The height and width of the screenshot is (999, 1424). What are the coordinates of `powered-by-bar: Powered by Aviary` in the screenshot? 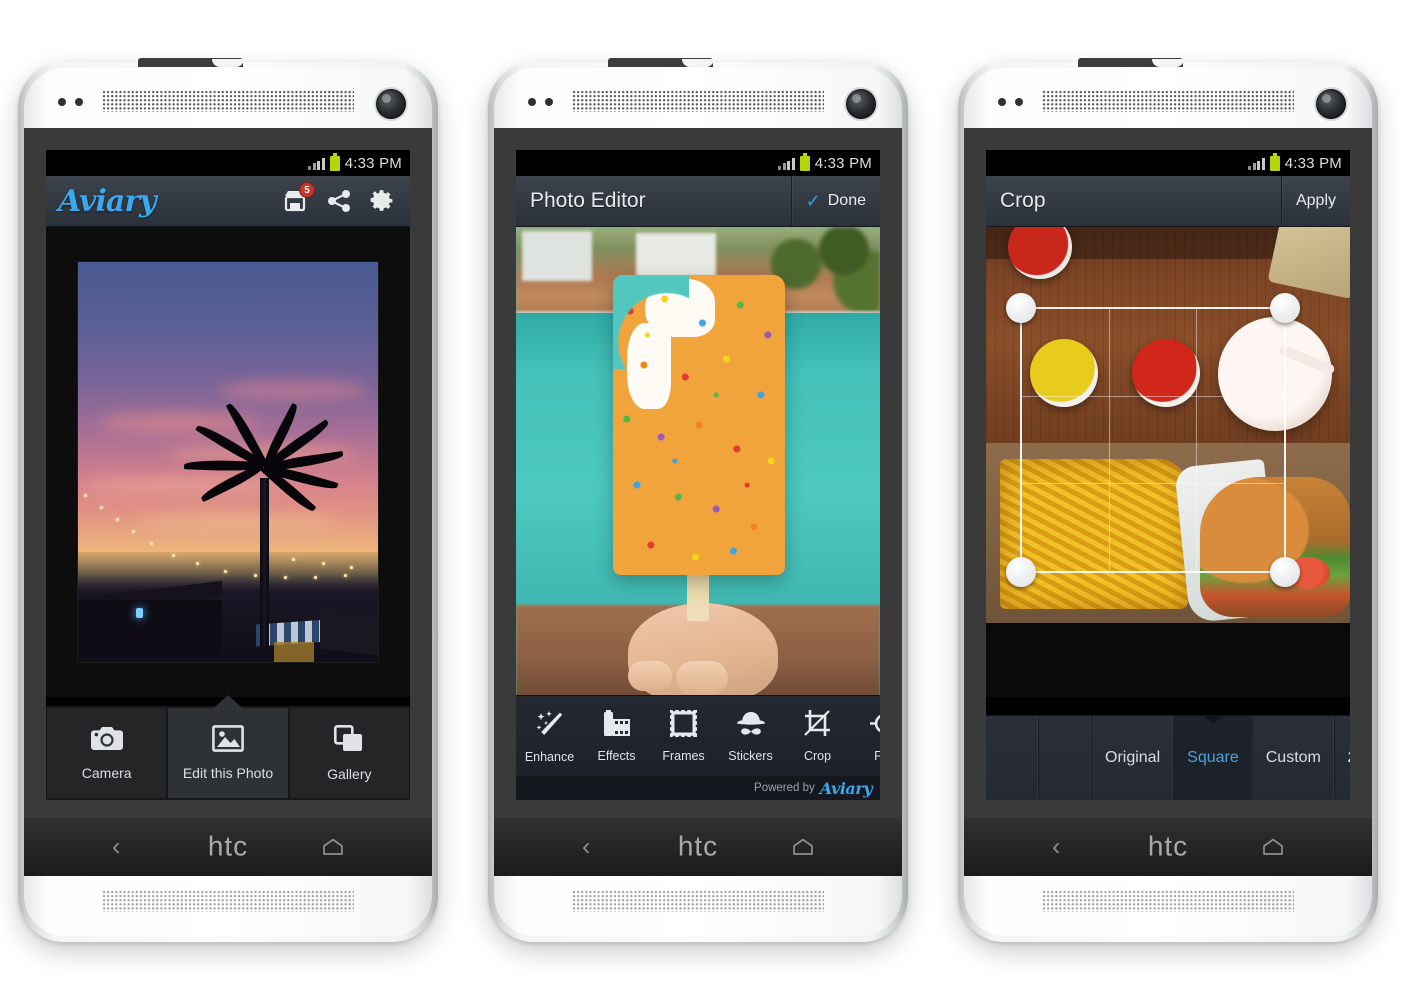 It's located at (698, 788).